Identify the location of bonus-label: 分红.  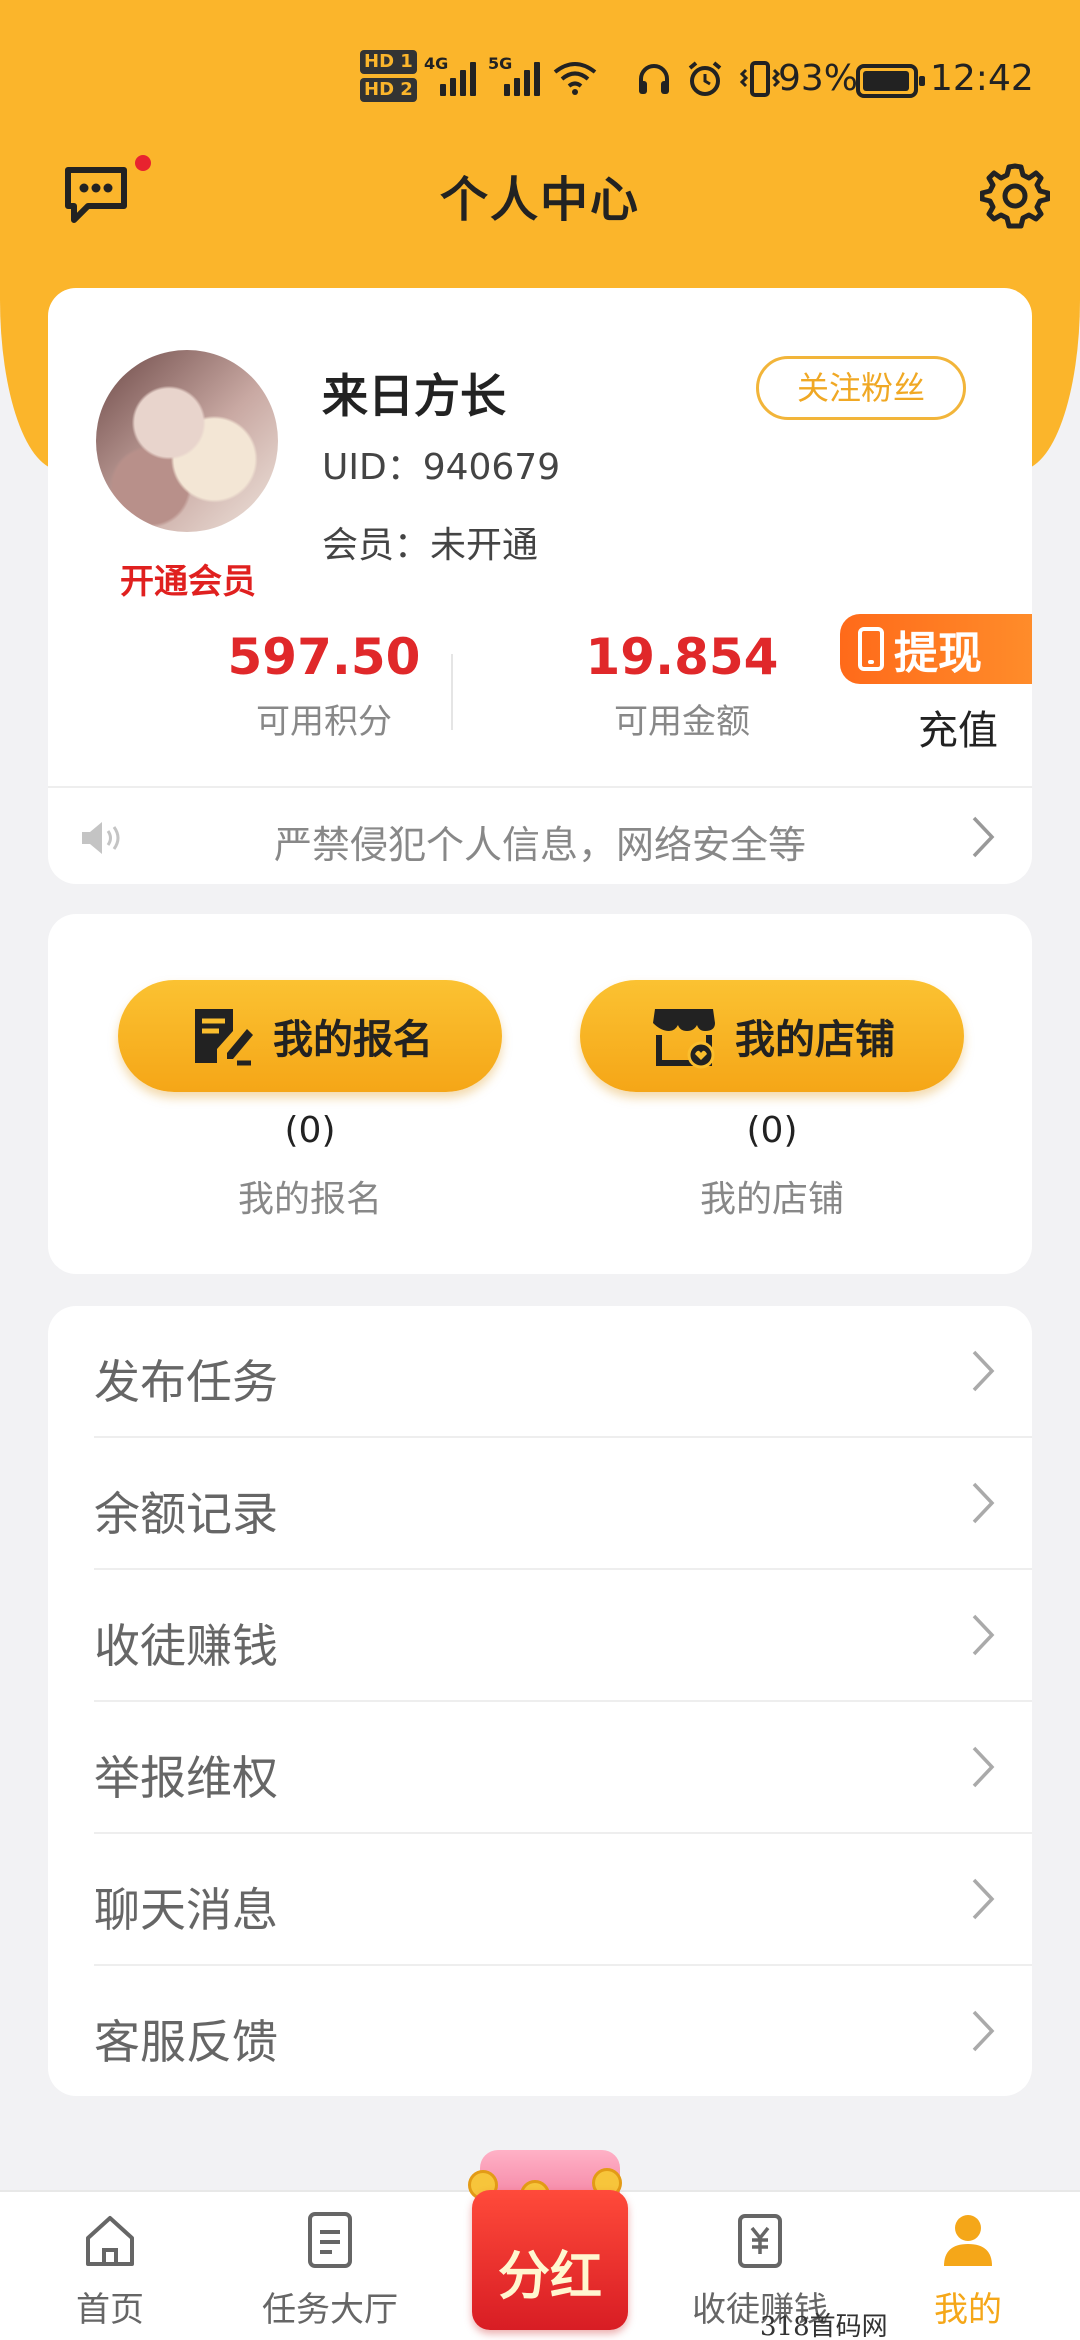
(549, 2277).